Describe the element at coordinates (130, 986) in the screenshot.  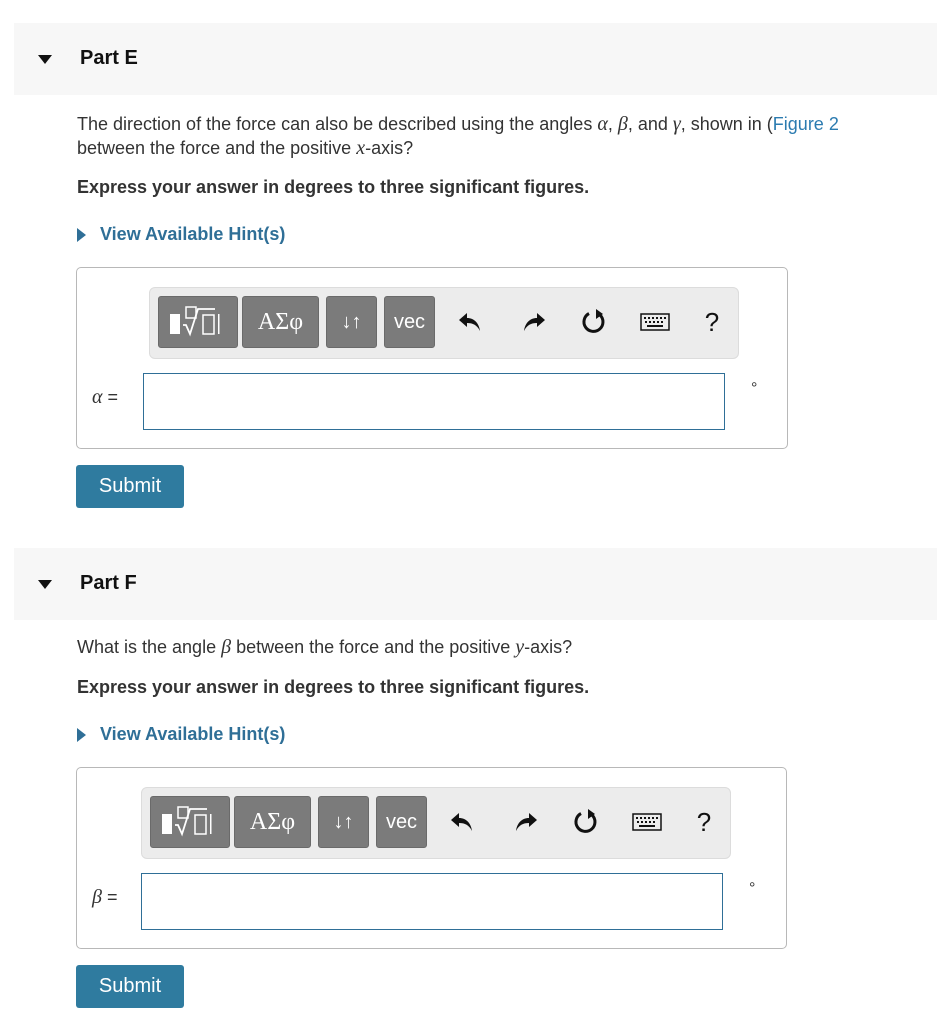
I see `part-f-submit-button: Submit` at that location.